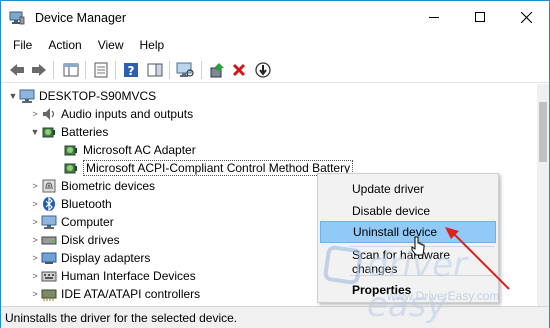 The height and width of the screenshot is (328, 550). Describe the element at coordinates (152, 45) in the screenshot. I see `menu-help: Help` at that location.